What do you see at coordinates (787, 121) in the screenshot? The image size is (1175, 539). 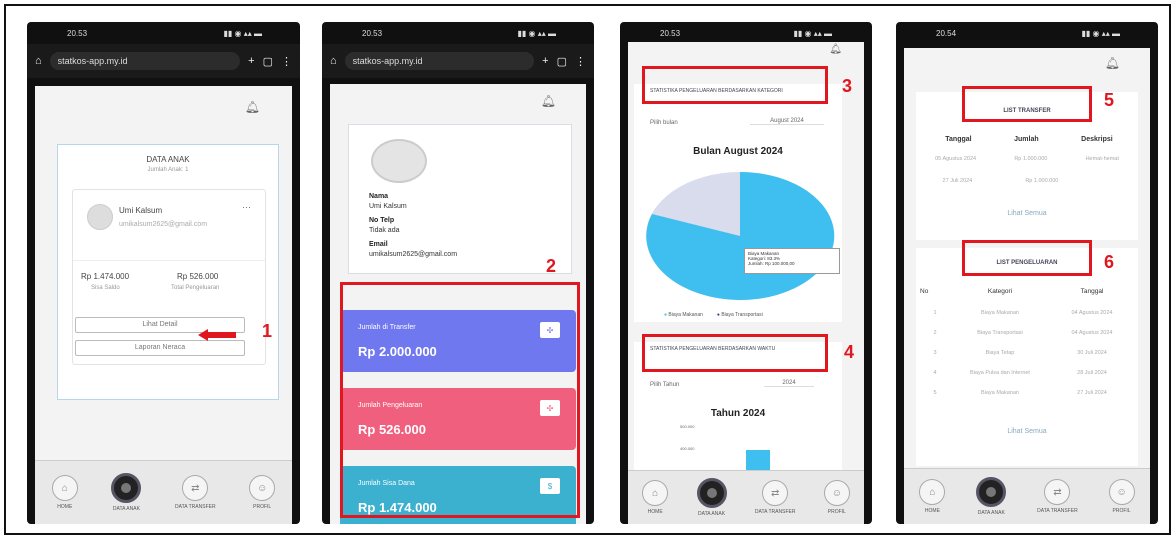 I see `bulan-select: August 2024` at bounding box center [787, 121].